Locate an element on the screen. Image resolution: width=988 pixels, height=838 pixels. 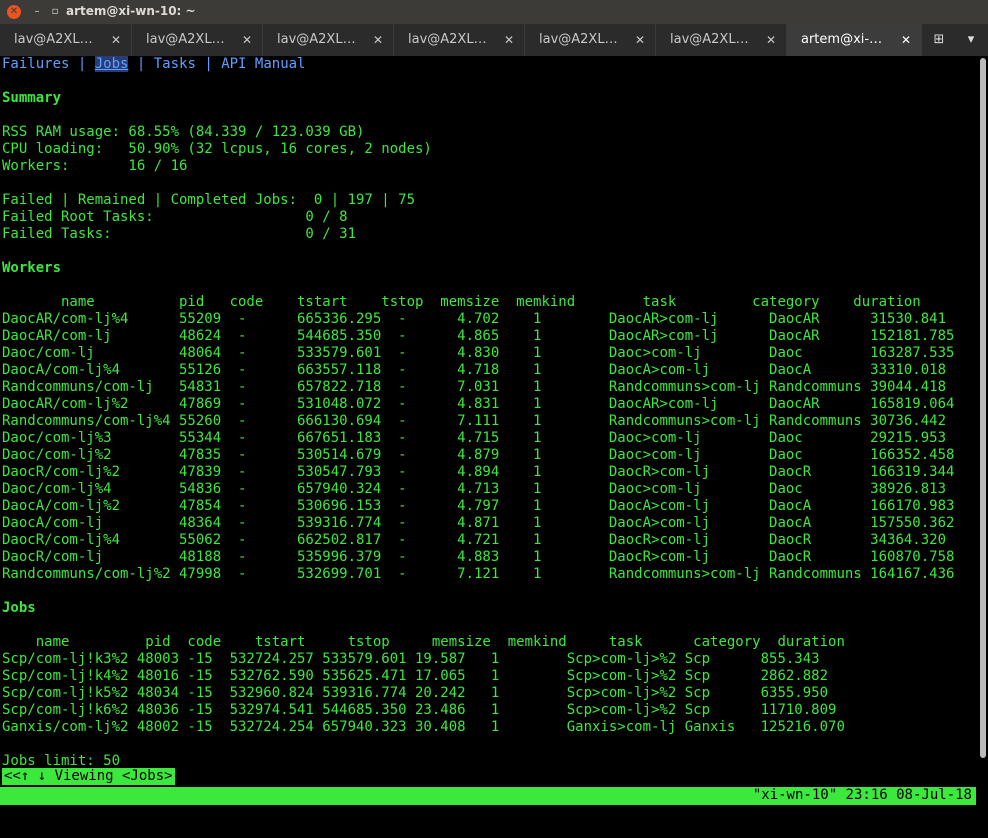
scrollbar is located at coordinates (983, 422).